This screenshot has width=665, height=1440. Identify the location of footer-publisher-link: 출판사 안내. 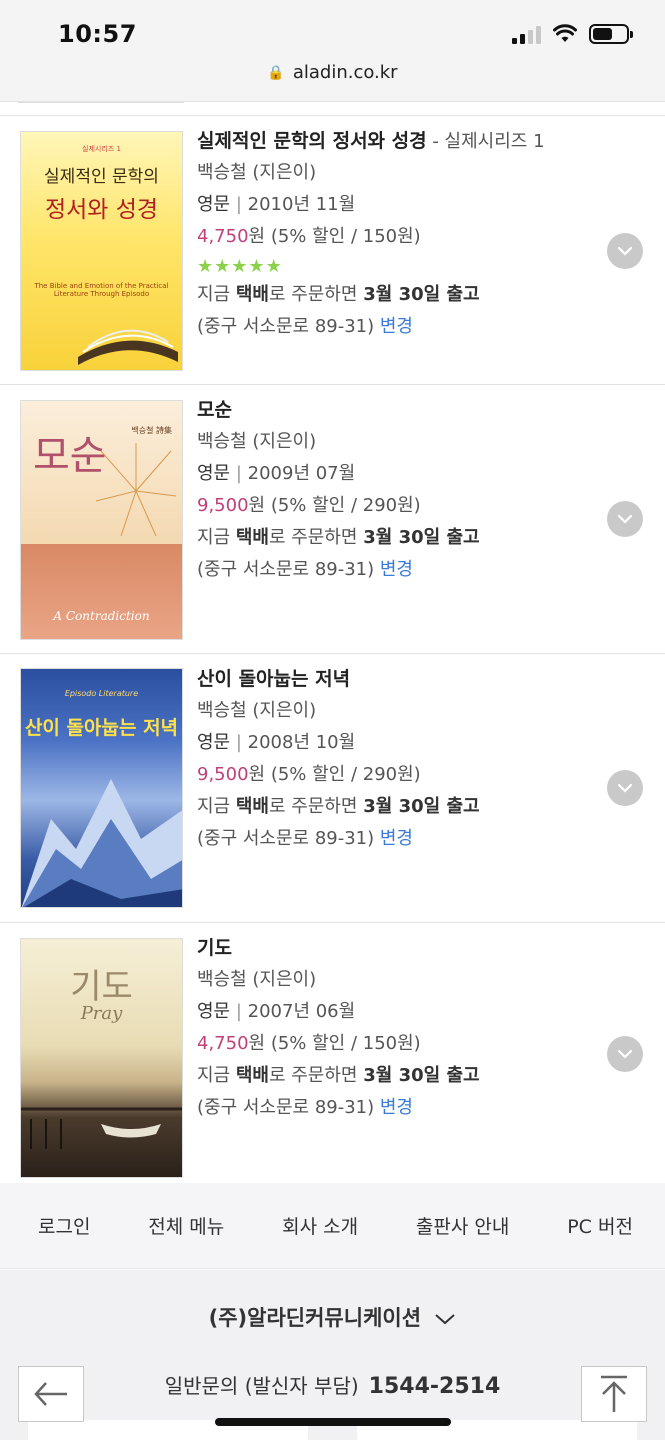
(462, 1225).